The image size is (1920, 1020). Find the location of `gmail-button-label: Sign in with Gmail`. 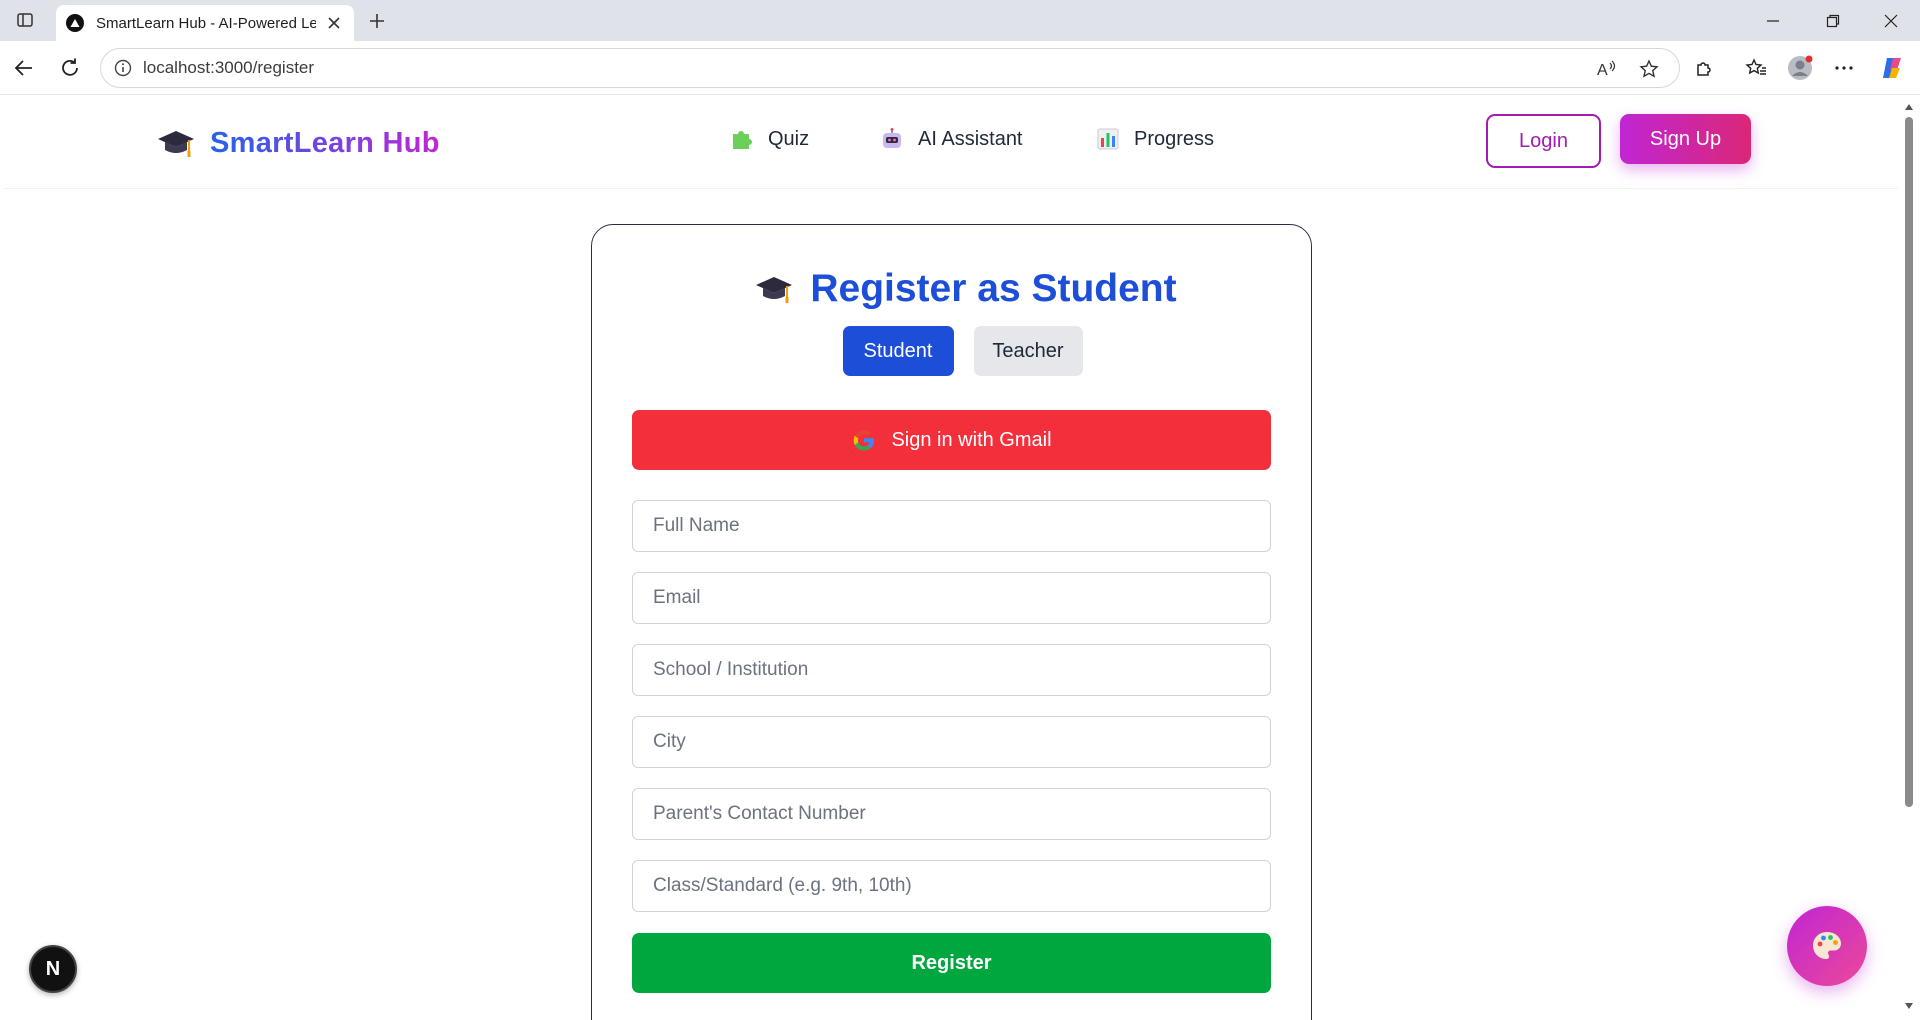

gmail-button-label: Sign in with Gmail is located at coordinates (971, 439).